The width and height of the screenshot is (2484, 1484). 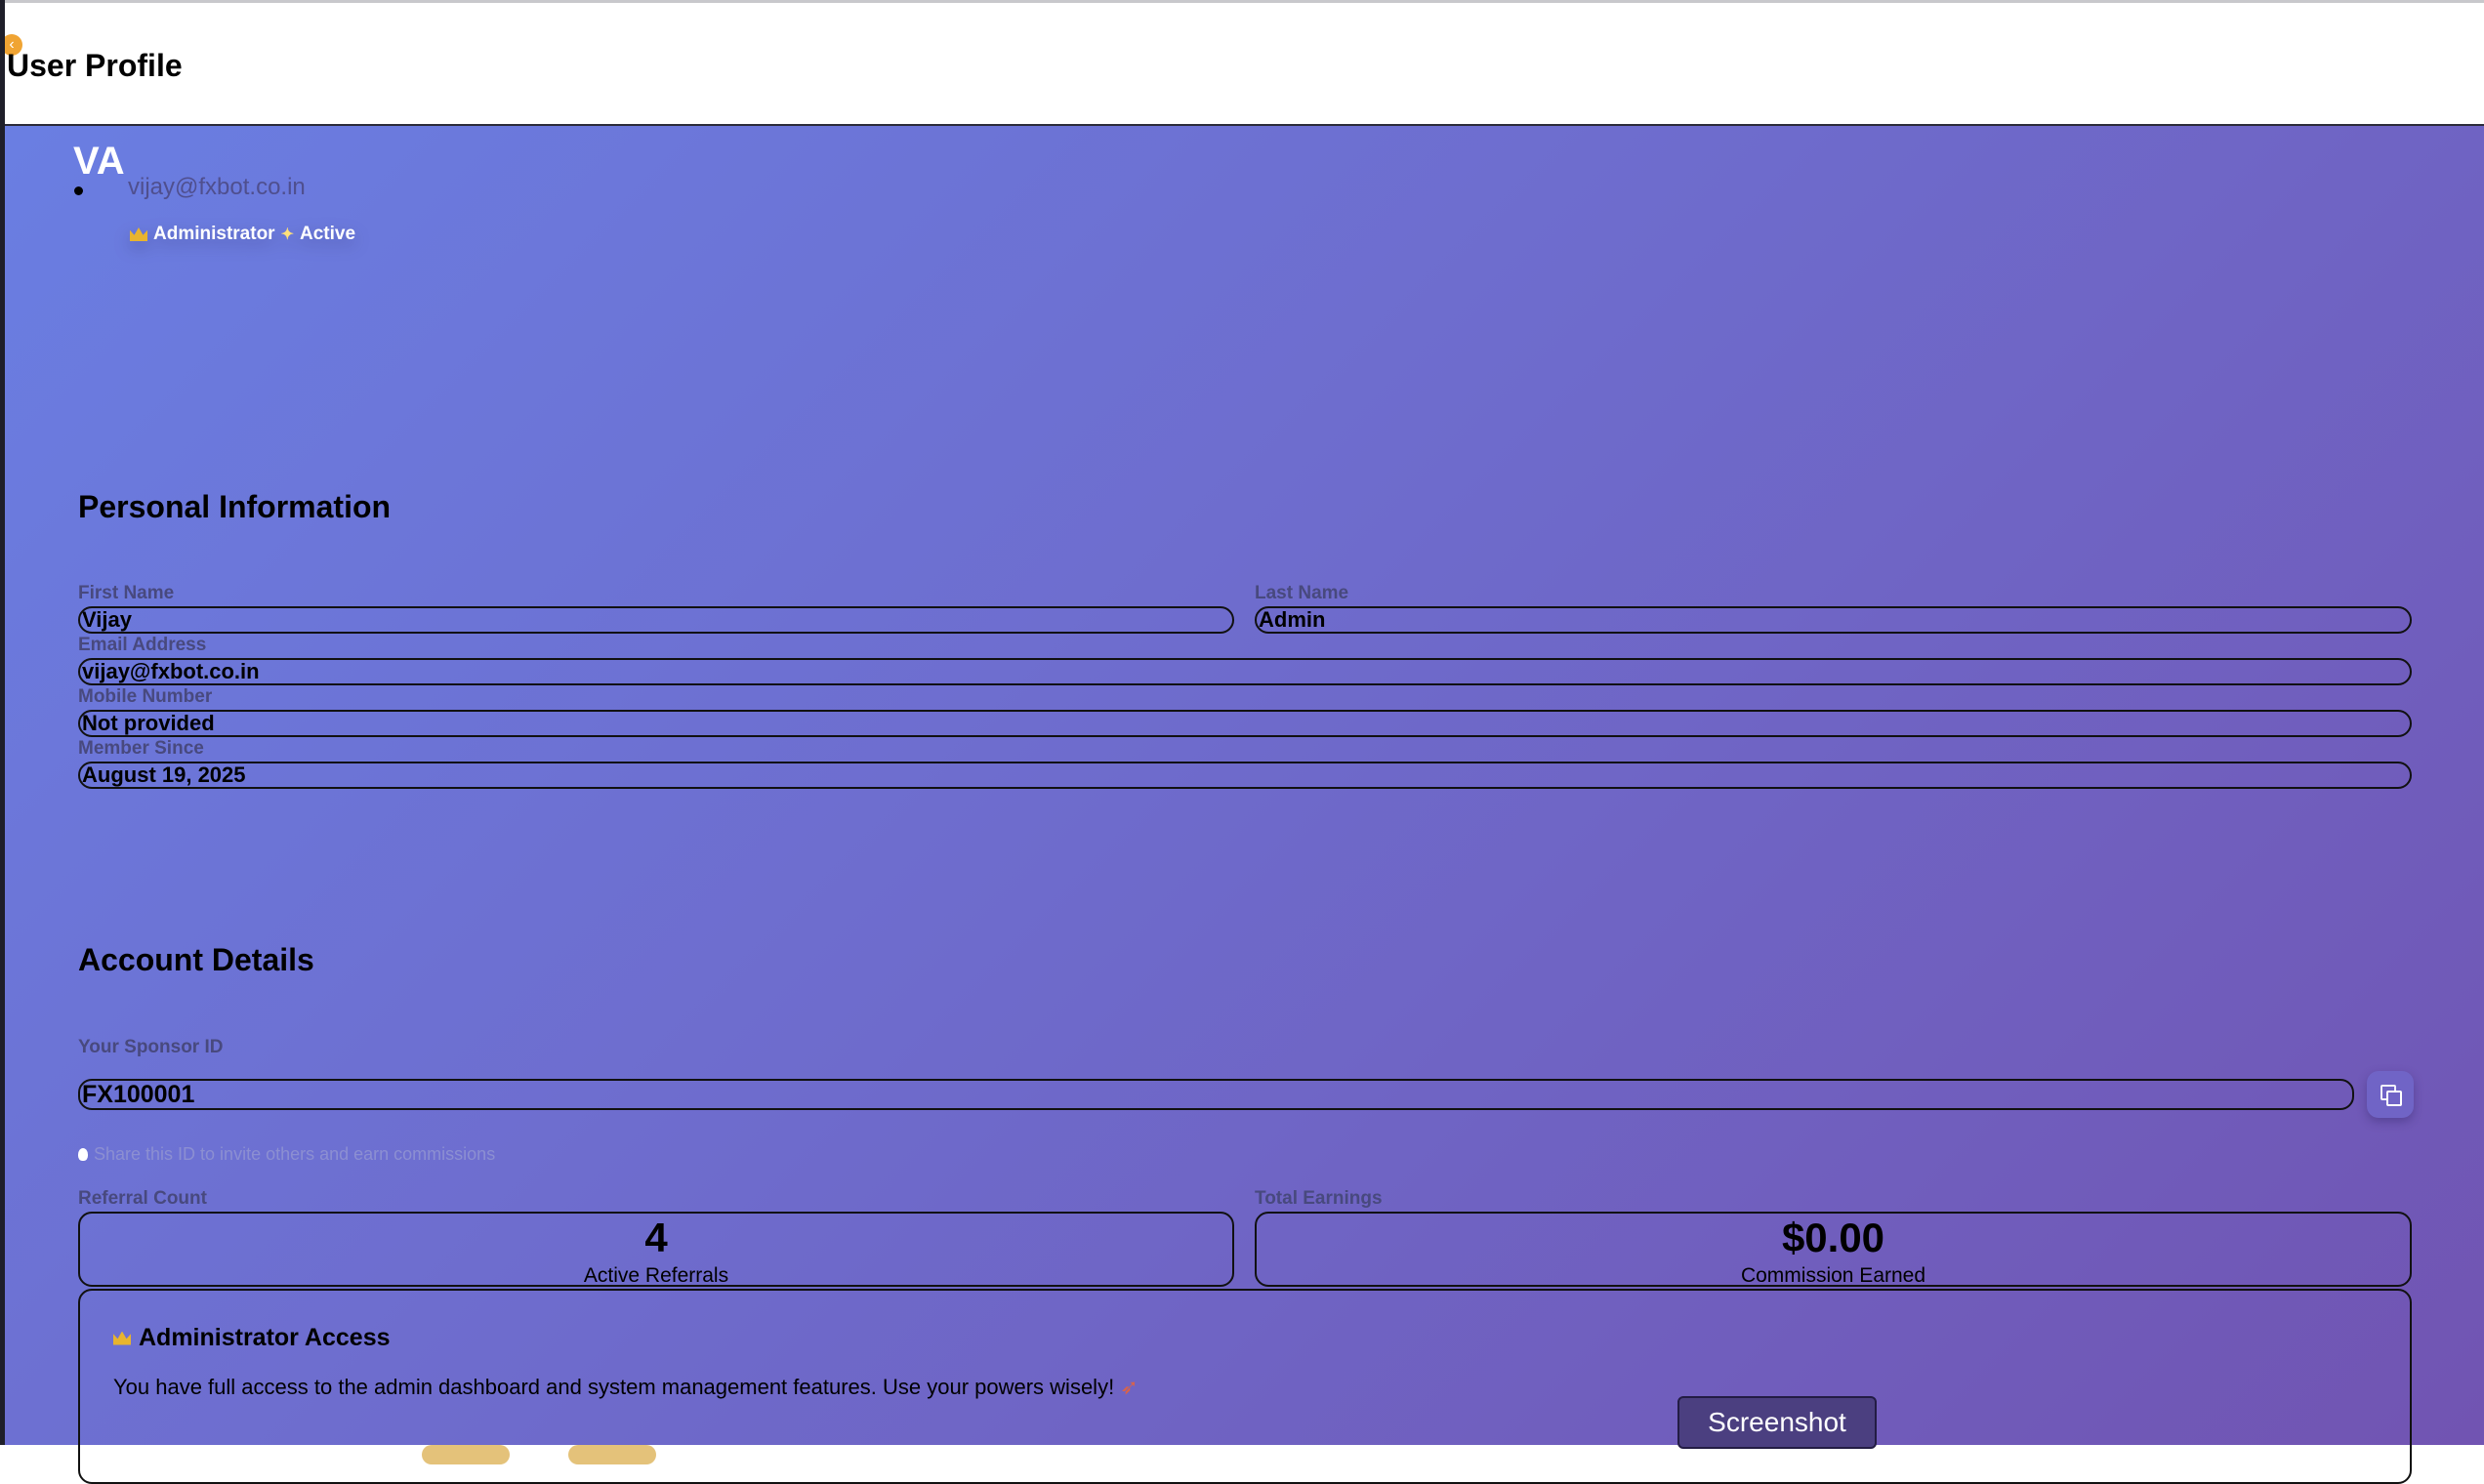 I want to click on avatar: VA, so click(x=99, y=162).